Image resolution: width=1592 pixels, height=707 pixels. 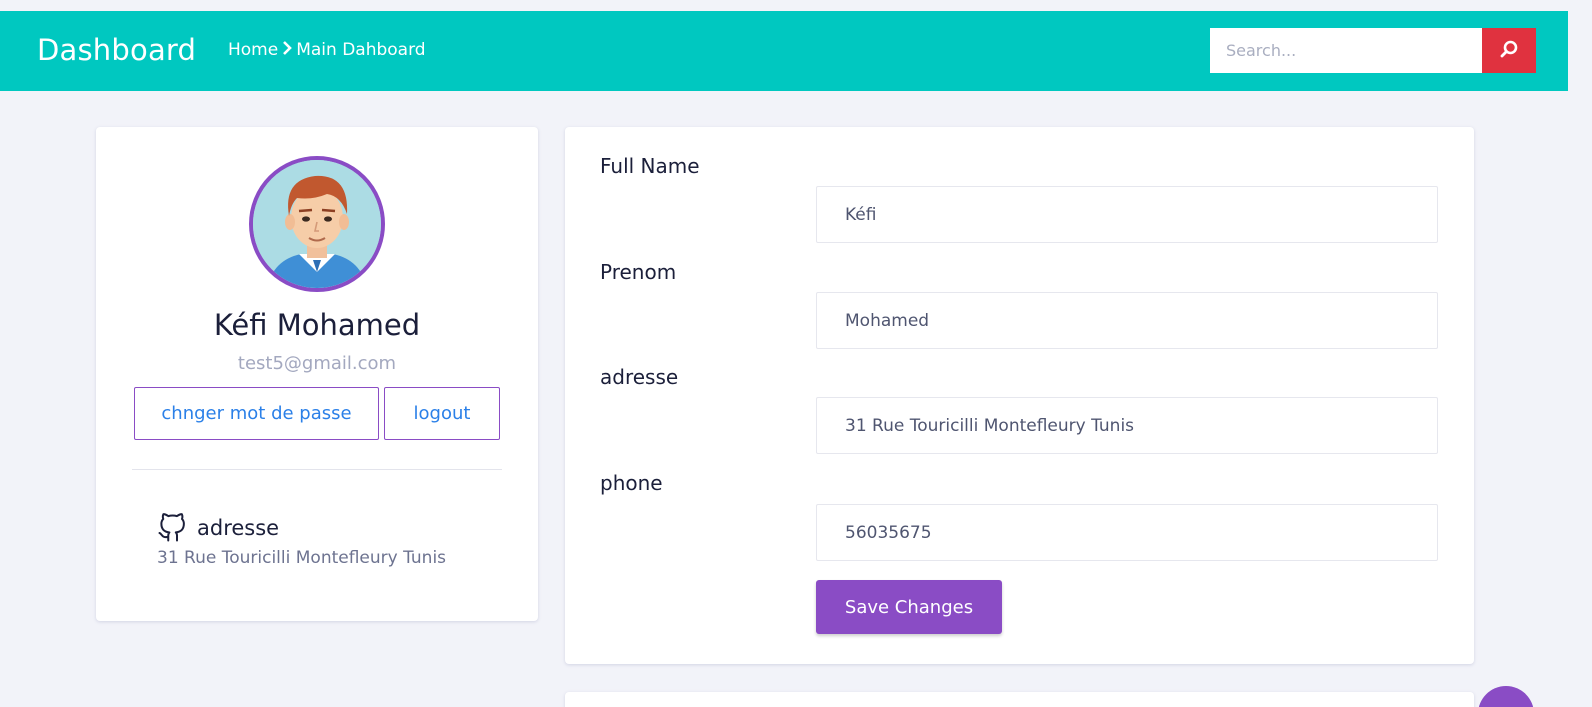 What do you see at coordinates (638, 272) in the screenshot?
I see `prenom-label: Prenom` at bounding box center [638, 272].